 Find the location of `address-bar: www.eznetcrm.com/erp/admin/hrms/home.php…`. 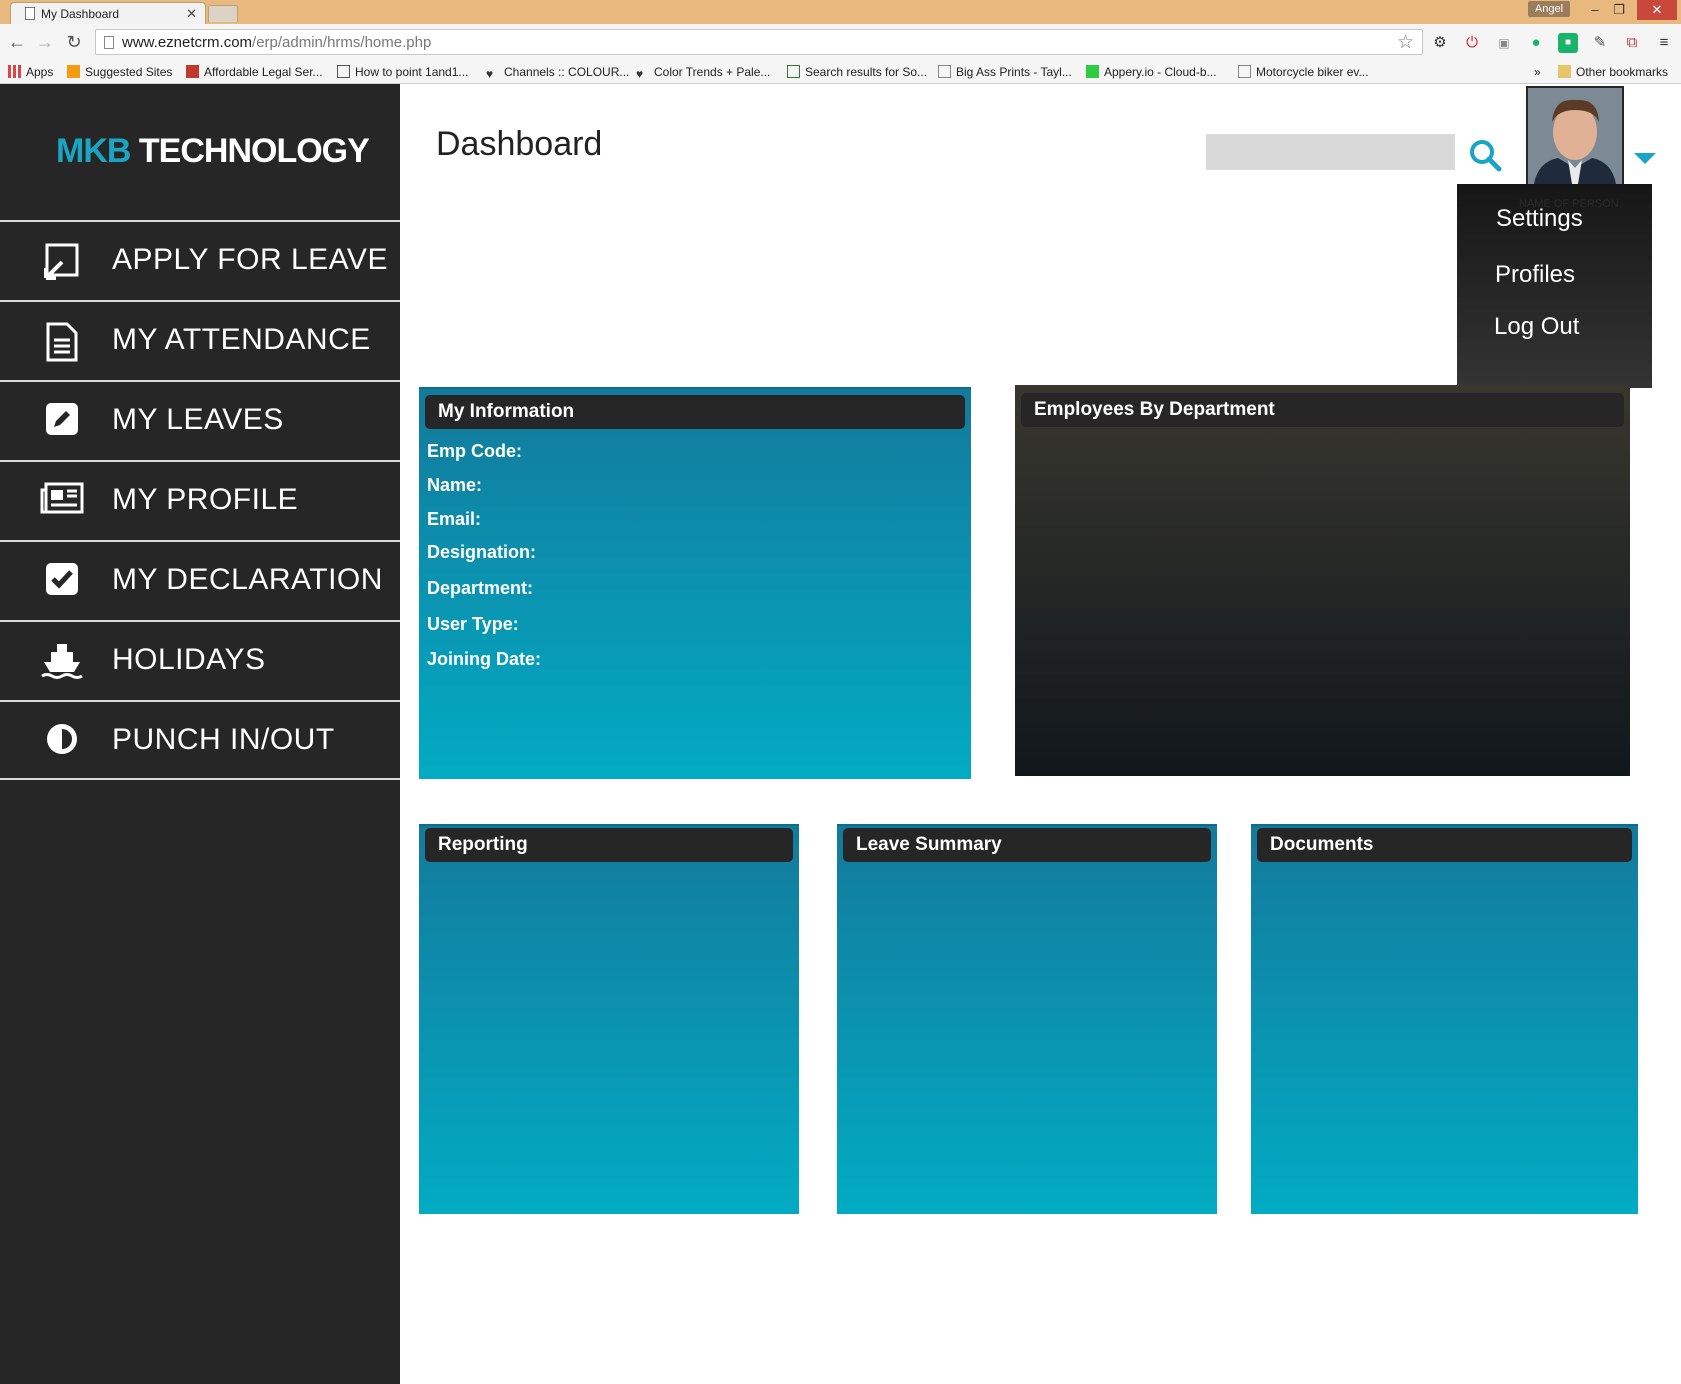

address-bar: www.eznetcrm.com/erp/admin/hrms/home.php… is located at coordinates (759, 42).